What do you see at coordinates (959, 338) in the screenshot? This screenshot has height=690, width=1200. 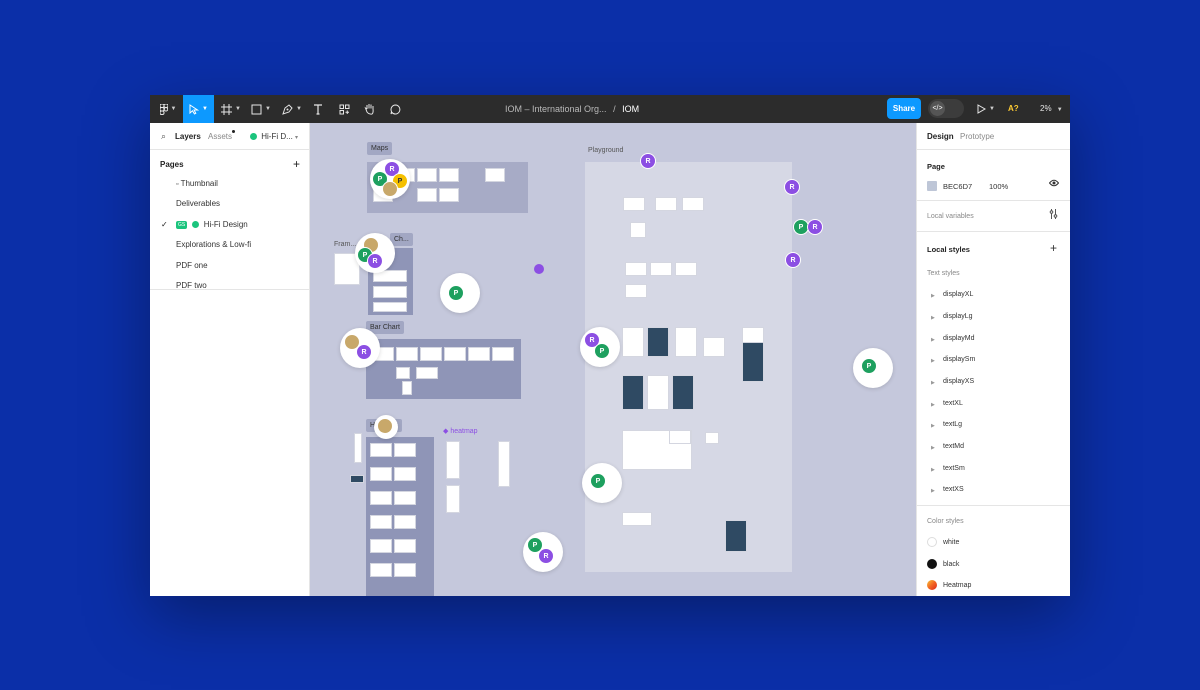 I see `text-style-item: displayMd` at bounding box center [959, 338].